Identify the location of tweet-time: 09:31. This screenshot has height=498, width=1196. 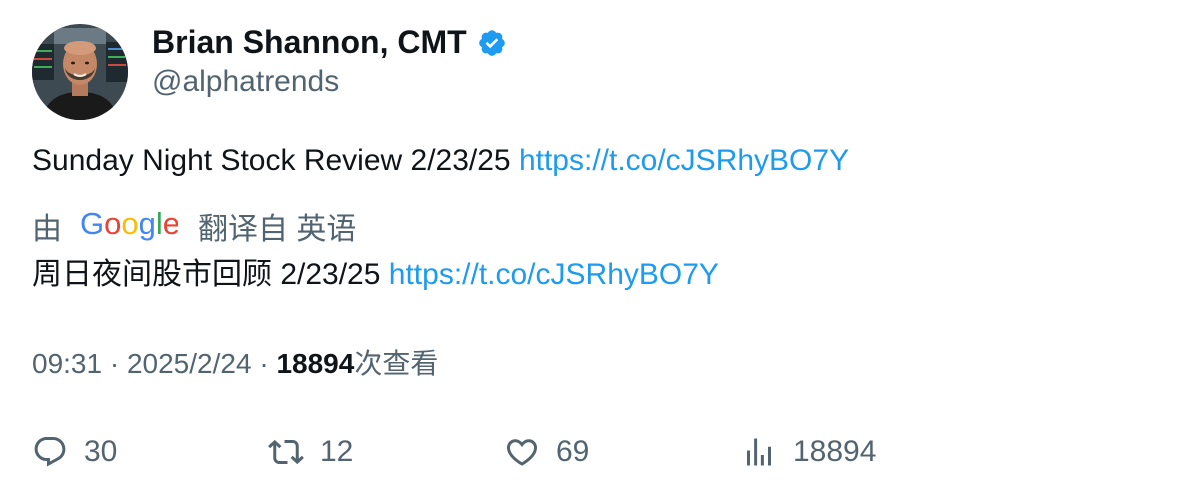
(67, 363).